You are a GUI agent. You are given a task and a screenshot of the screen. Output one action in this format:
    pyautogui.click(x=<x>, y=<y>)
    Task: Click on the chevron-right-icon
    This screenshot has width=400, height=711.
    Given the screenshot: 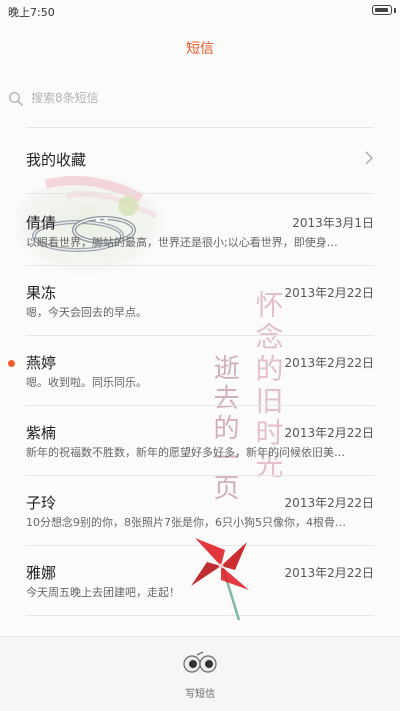 What is the action you would take?
    pyautogui.click(x=369, y=158)
    